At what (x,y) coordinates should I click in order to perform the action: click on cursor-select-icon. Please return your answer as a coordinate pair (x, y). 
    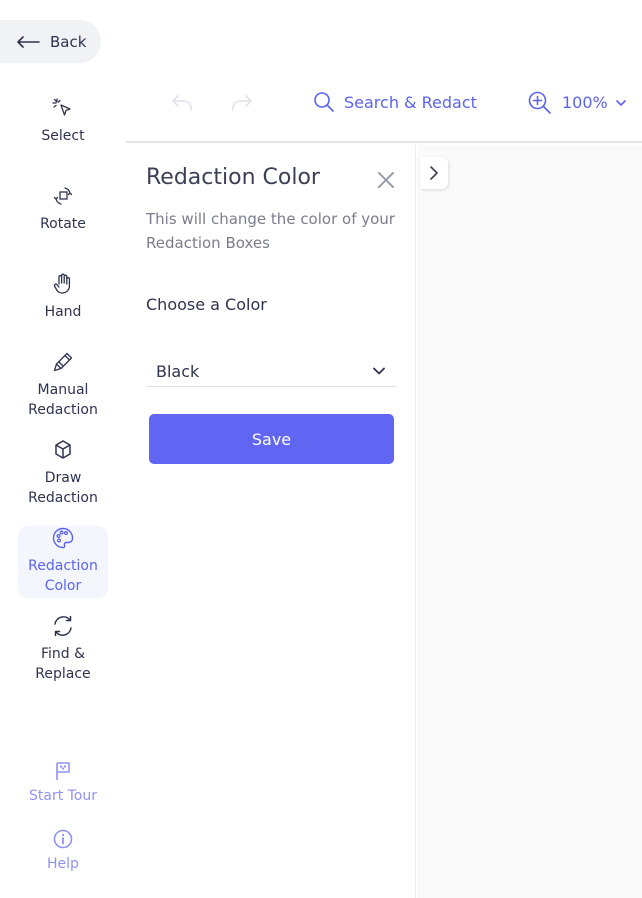
    Looking at the image, I should click on (61, 107).